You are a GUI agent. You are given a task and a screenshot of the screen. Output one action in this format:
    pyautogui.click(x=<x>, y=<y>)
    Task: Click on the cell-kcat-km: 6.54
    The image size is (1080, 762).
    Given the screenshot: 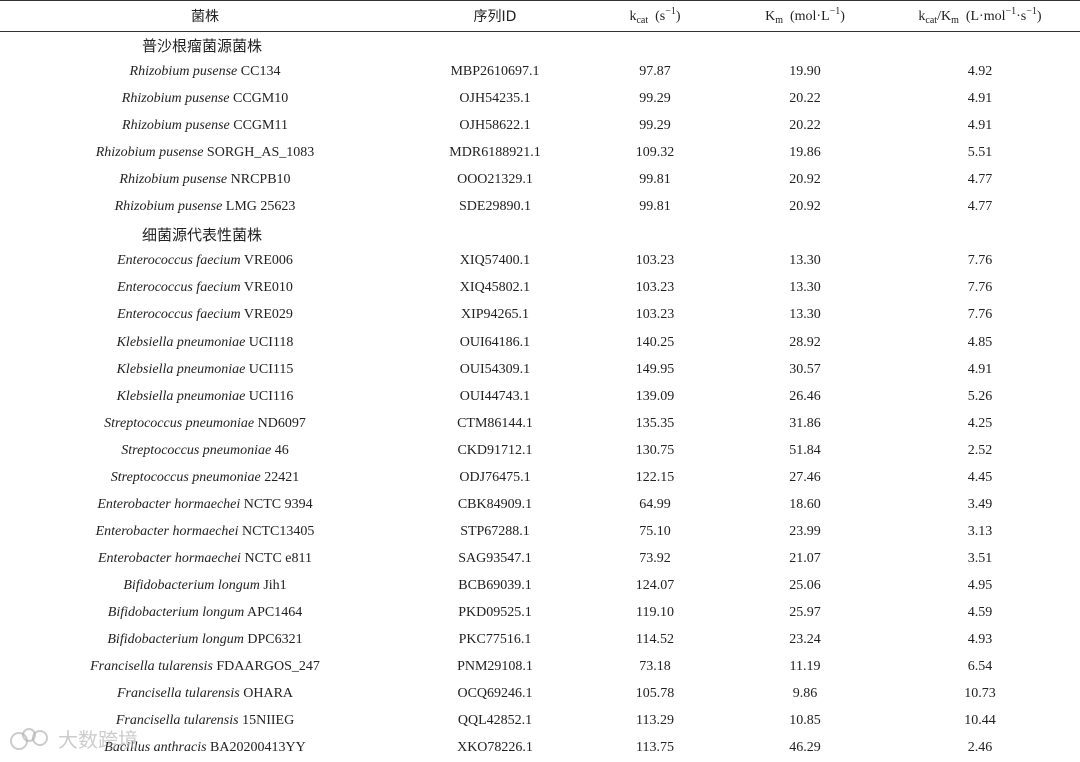 What is the action you would take?
    pyautogui.click(x=980, y=667)
    